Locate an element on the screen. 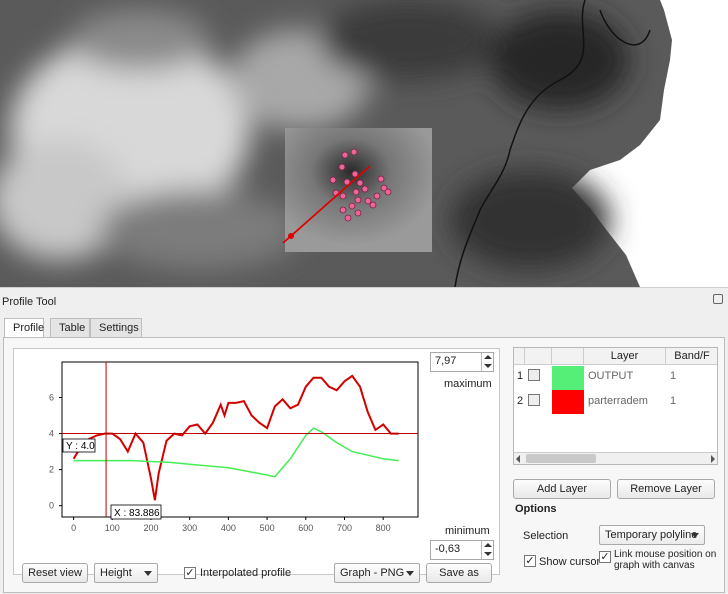 Image resolution: width=728 pixels, height=594 pixels. graph-format-combo: Graph - PNG is located at coordinates (377, 573).